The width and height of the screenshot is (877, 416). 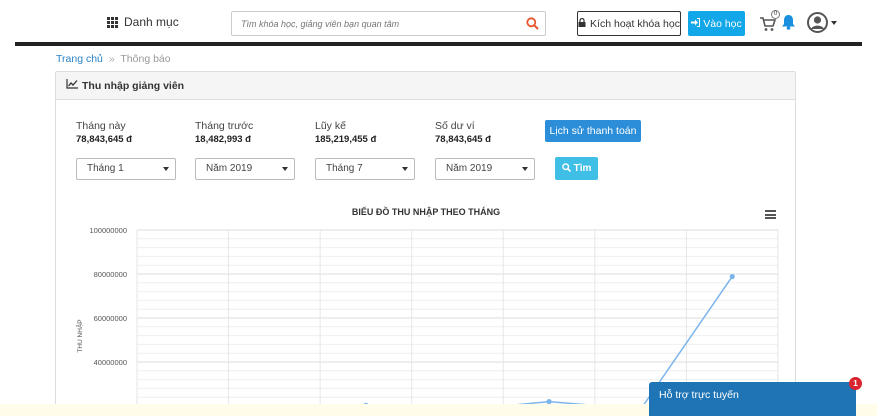 What do you see at coordinates (455, 126) in the screenshot?
I see `stat-label: Số dư ví` at bounding box center [455, 126].